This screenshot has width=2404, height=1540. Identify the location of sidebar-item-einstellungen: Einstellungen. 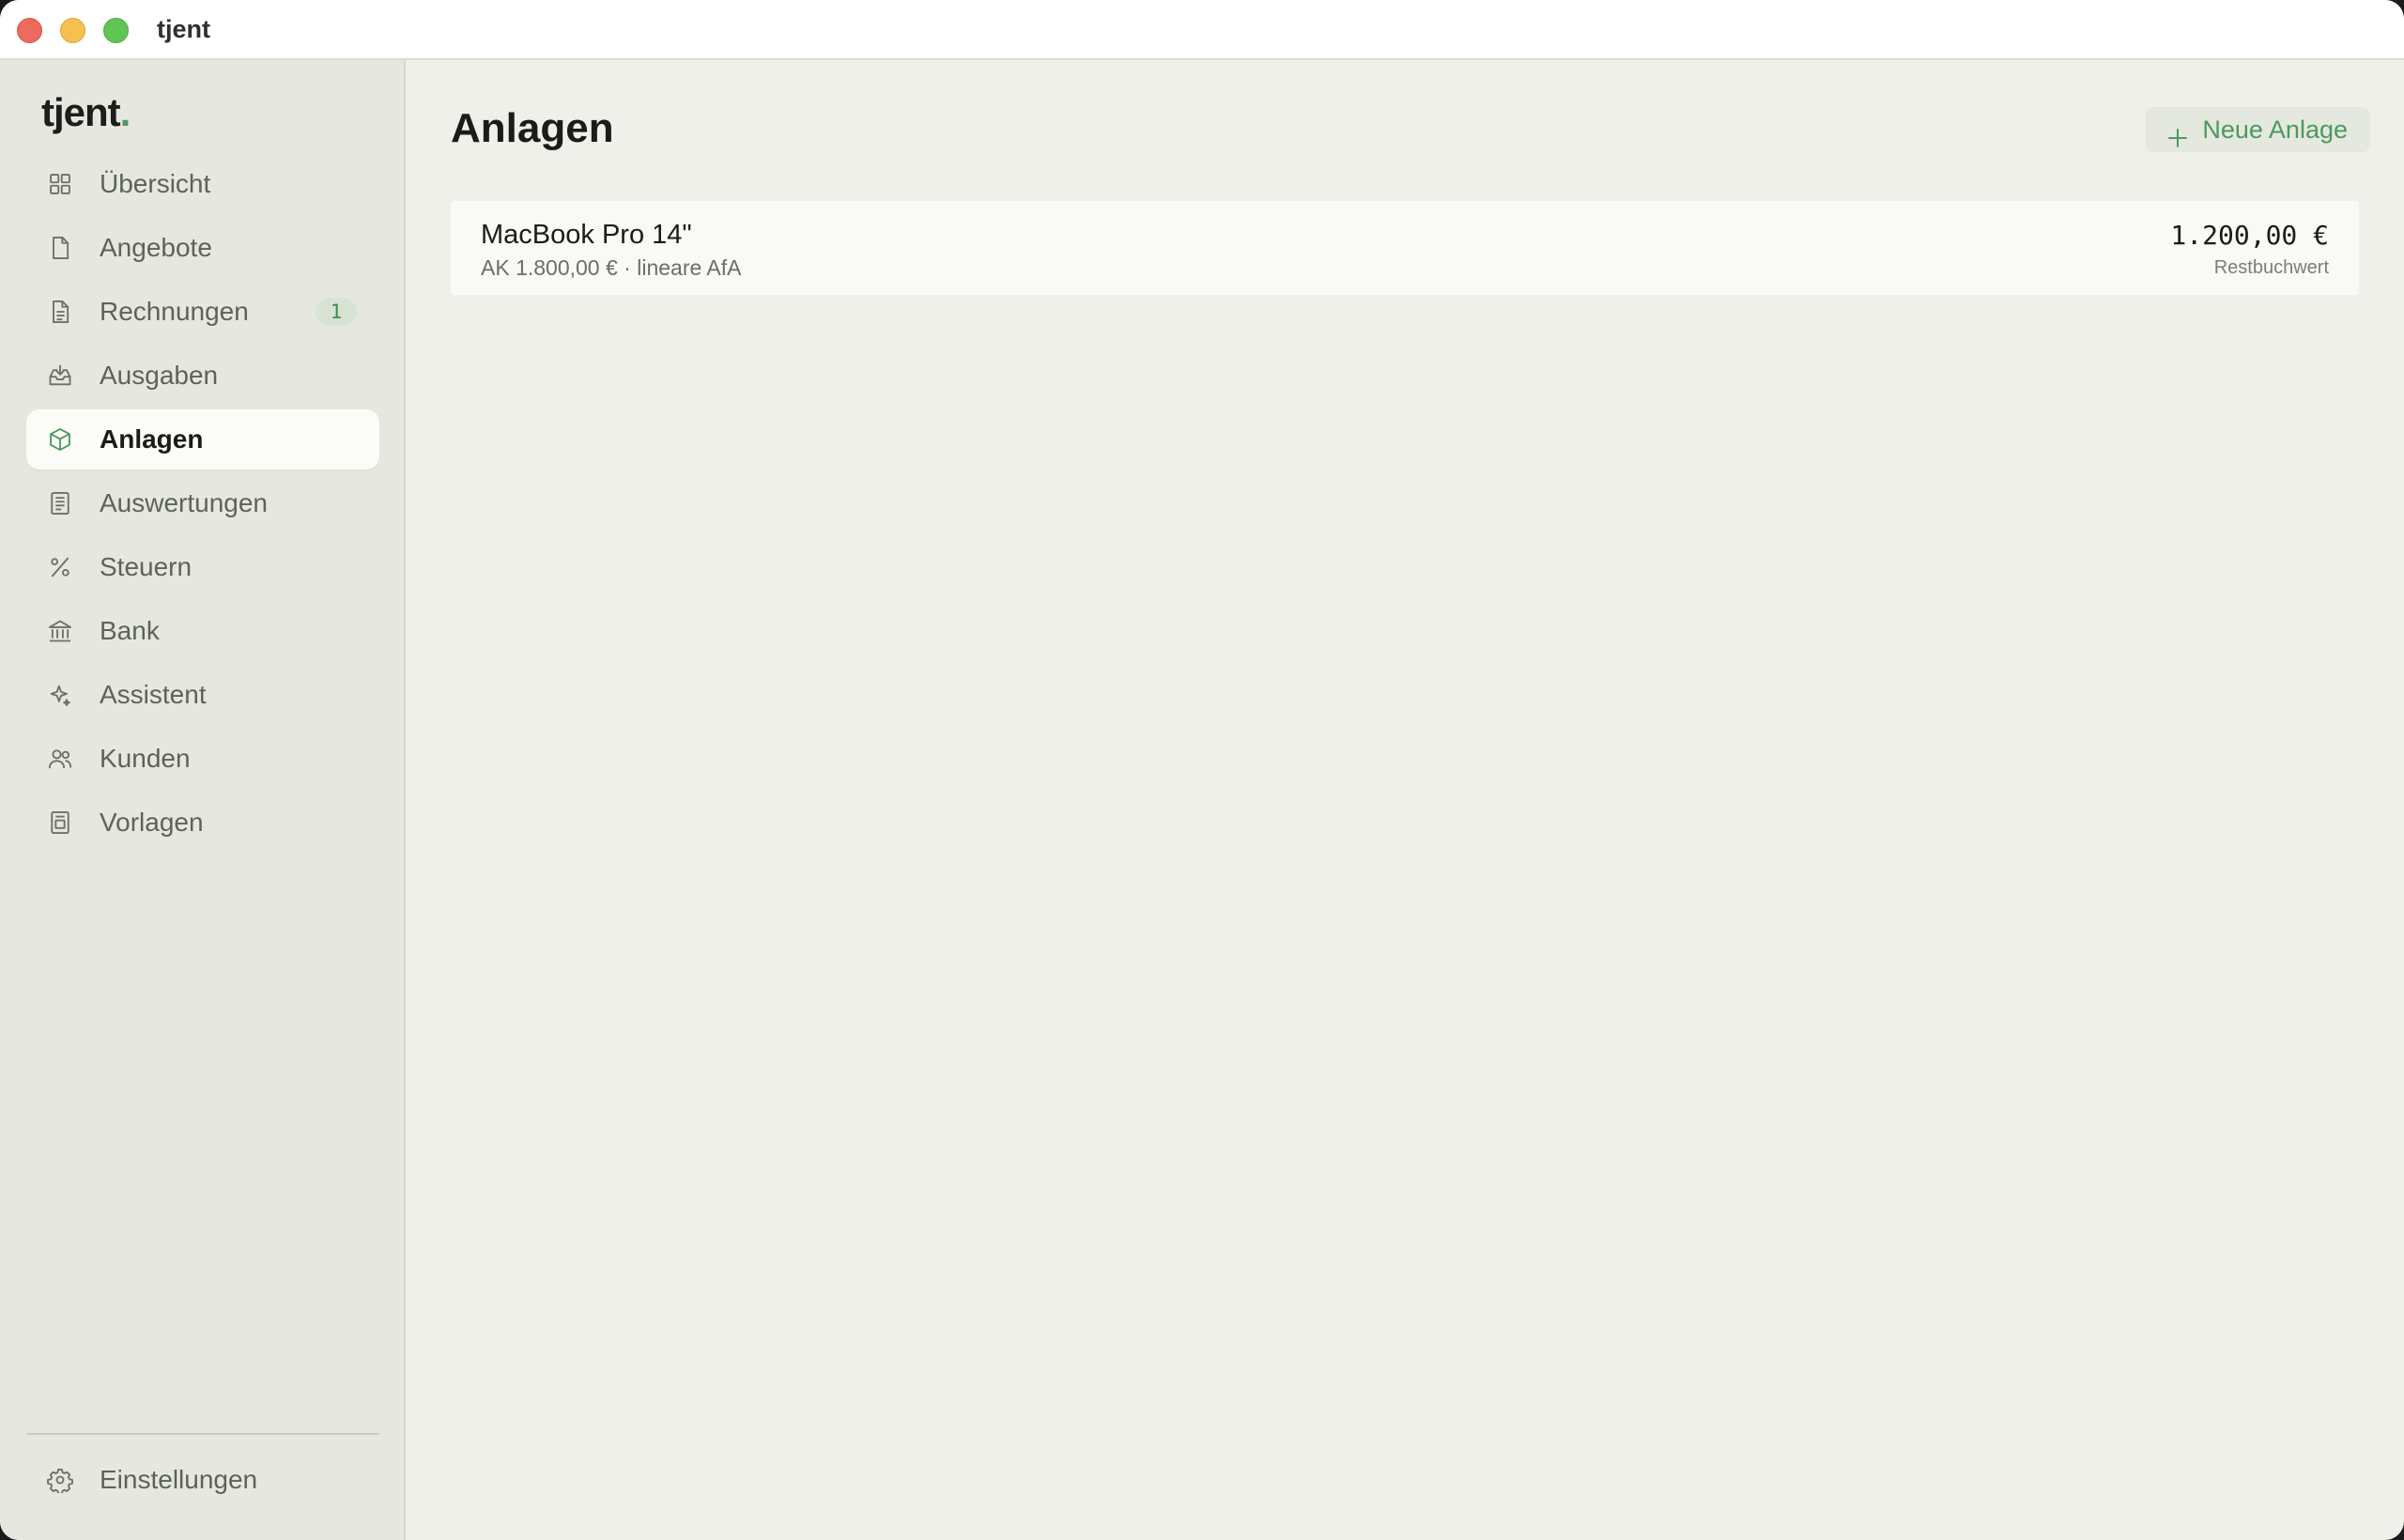
(202, 1480).